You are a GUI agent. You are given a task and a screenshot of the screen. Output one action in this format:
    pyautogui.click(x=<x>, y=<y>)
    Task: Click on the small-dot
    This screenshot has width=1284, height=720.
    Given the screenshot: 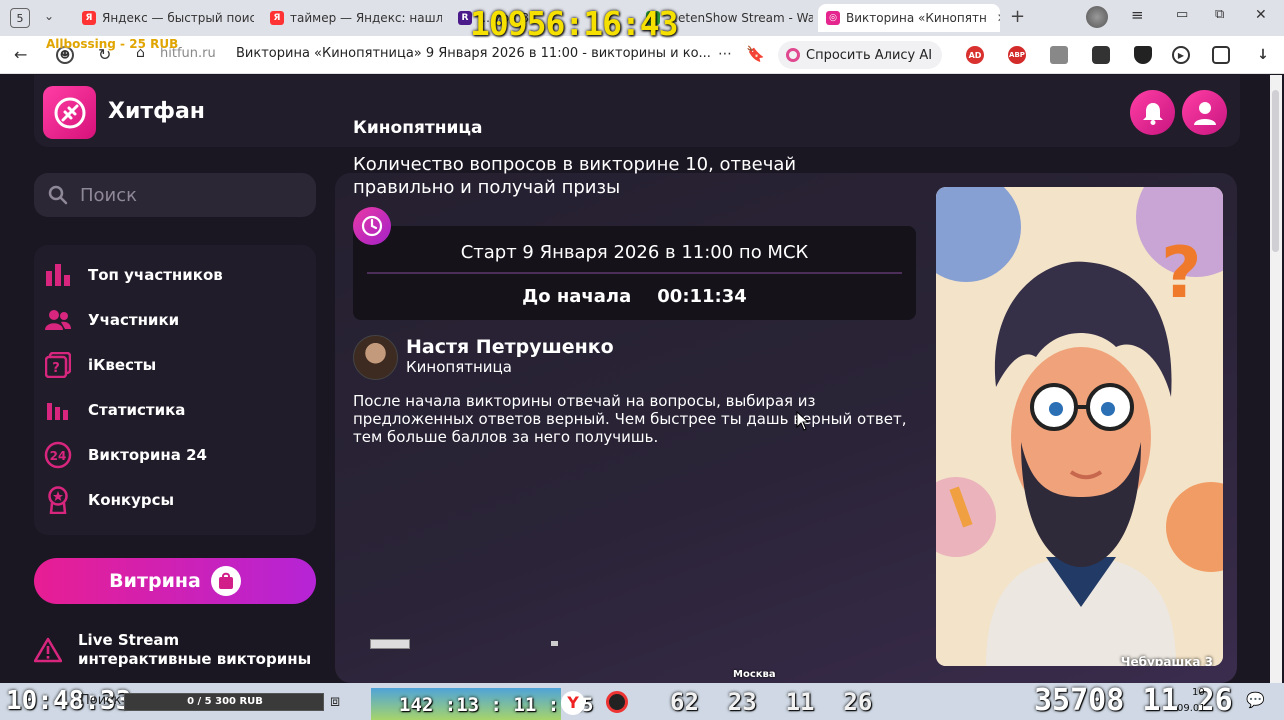 What is the action you would take?
    pyautogui.click(x=554, y=643)
    